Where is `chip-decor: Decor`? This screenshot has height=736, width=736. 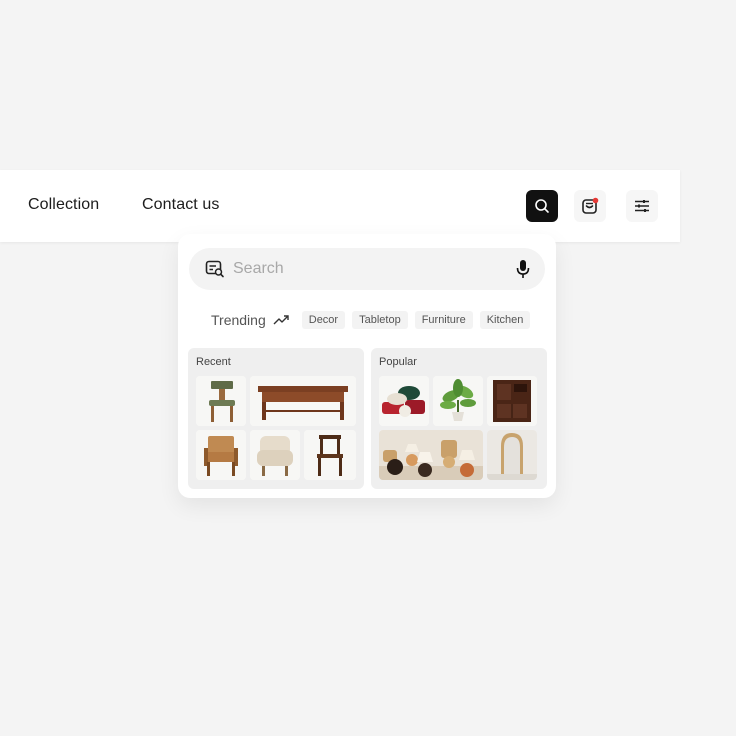
chip-decor: Decor is located at coordinates (323, 320).